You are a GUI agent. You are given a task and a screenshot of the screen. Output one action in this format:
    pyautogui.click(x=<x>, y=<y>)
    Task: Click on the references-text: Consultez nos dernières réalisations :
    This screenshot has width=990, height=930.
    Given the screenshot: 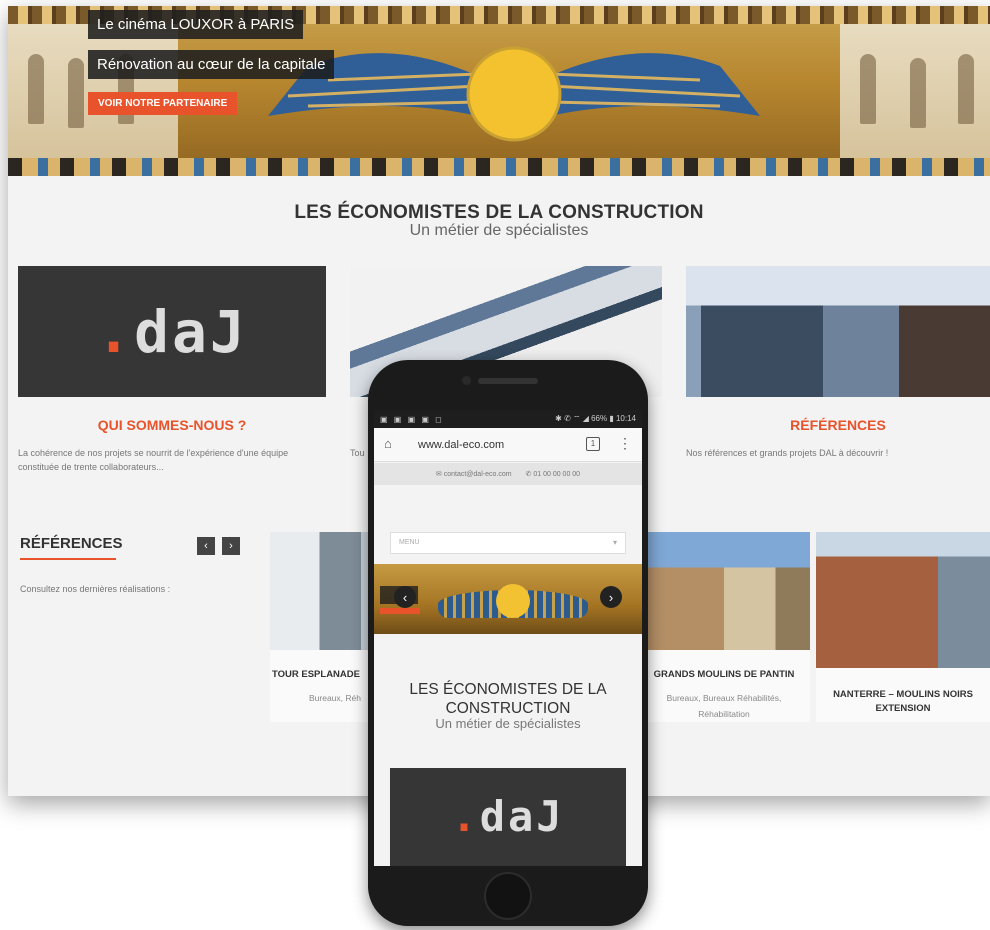 What is the action you would take?
    pyautogui.click(x=95, y=589)
    